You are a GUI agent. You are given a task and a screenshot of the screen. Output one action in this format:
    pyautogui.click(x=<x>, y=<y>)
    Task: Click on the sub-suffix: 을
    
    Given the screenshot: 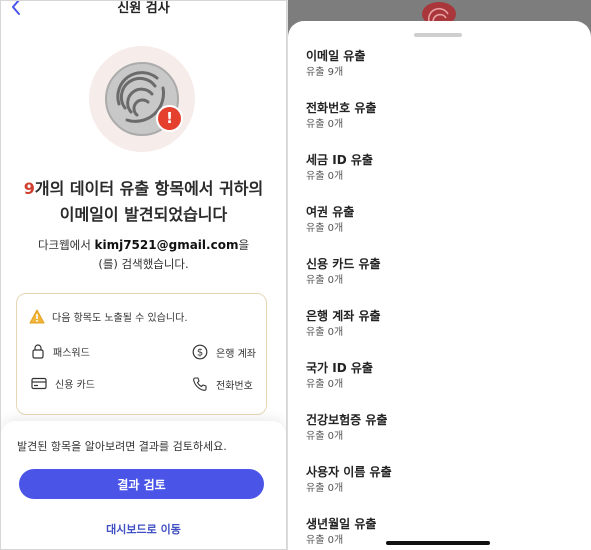 What is the action you would take?
    pyautogui.click(x=244, y=245)
    